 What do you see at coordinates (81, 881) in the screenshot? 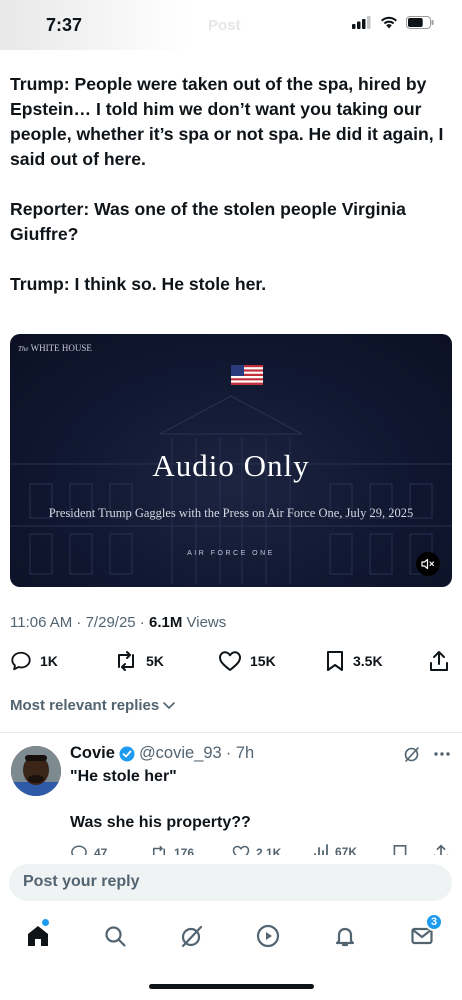
I see `reply-composer-placeholder: Post your reply` at bounding box center [81, 881].